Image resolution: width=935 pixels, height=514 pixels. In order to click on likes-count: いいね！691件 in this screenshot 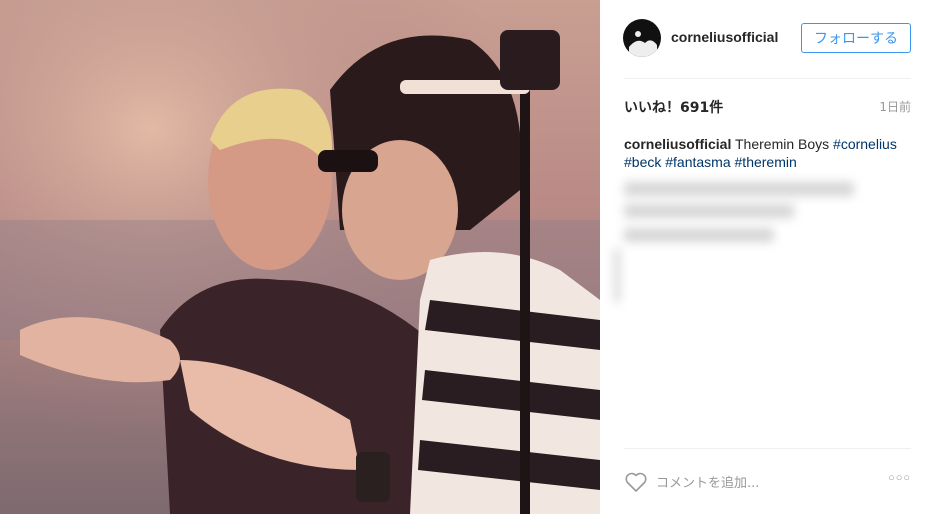, I will do `click(673, 107)`.